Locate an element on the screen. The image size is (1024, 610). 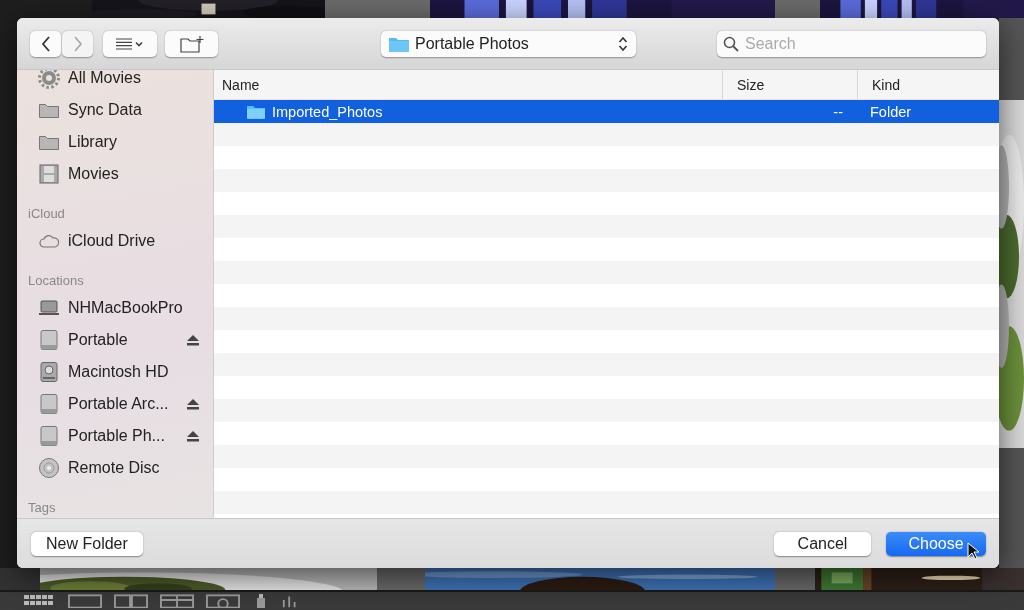
table-cell: -- is located at coordinates (838, 111).